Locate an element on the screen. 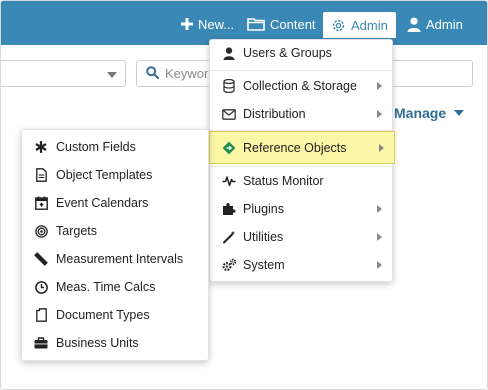  admin-menu-button-label: Admin is located at coordinates (369, 25).